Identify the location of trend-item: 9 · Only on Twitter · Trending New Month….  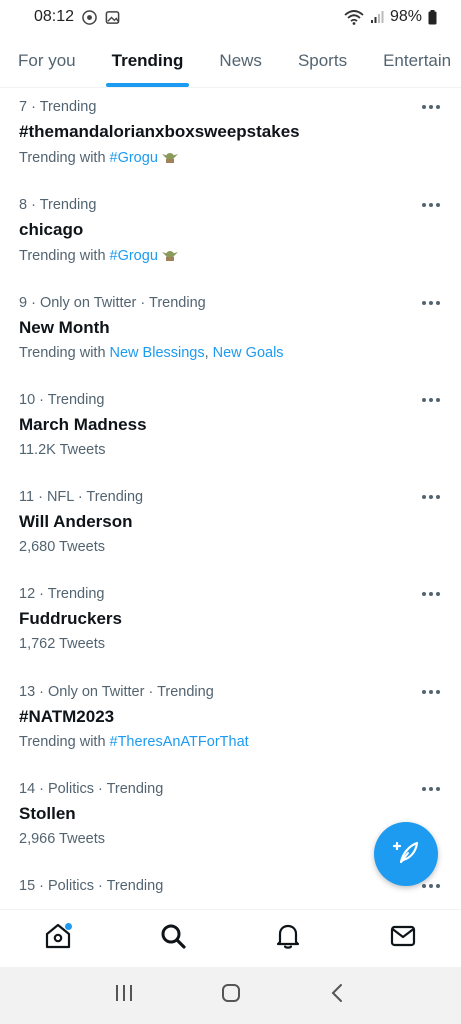
(230, 333).